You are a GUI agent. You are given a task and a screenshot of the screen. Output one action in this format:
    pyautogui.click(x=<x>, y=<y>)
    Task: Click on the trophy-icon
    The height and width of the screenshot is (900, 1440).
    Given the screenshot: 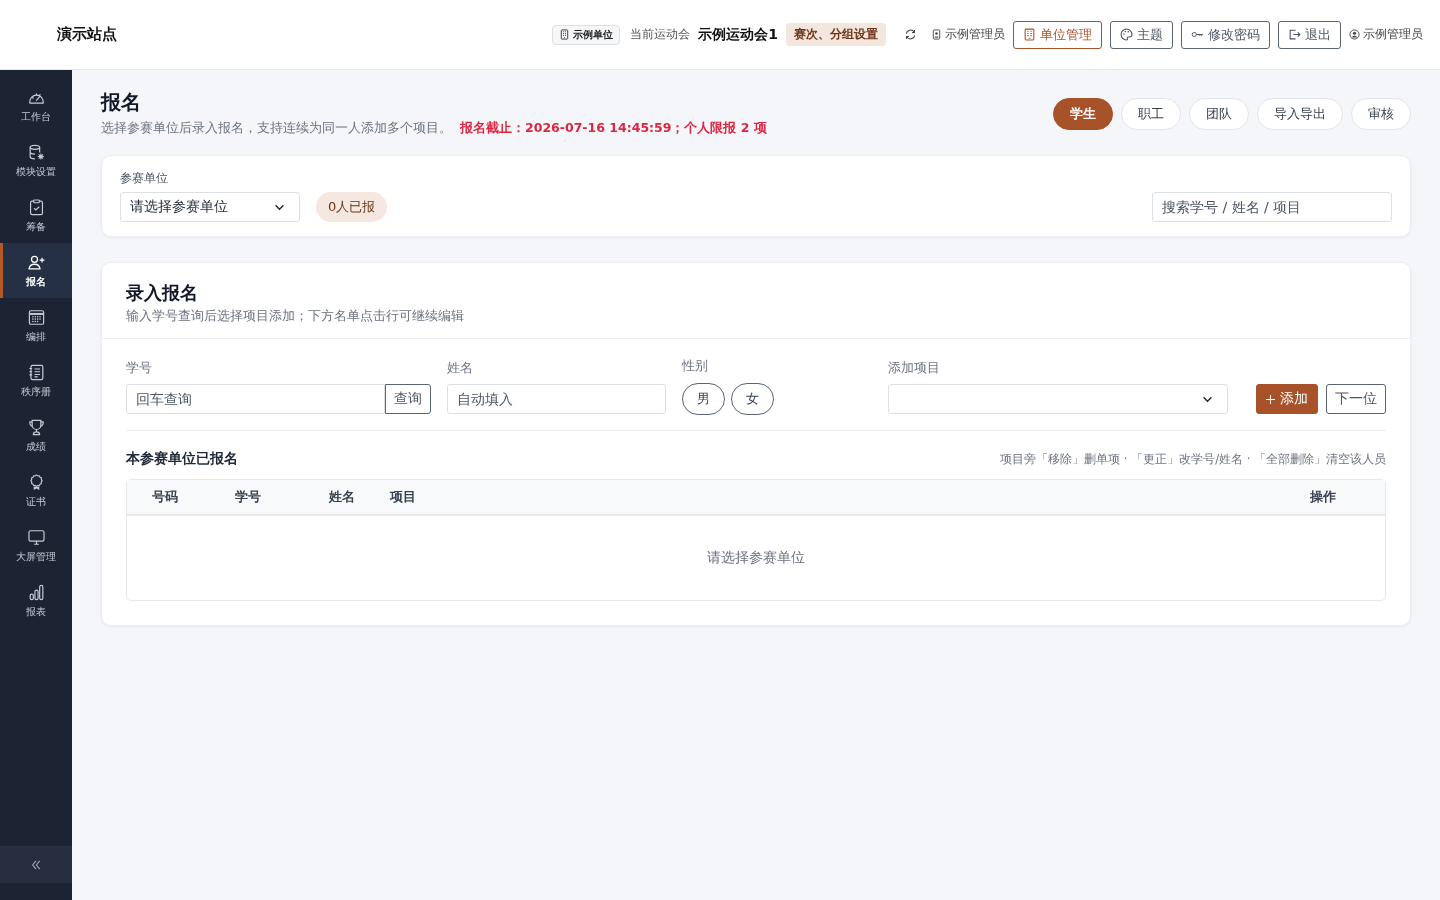 What is the action you would take?
    pyautogui.click(x=36, y=427)
    